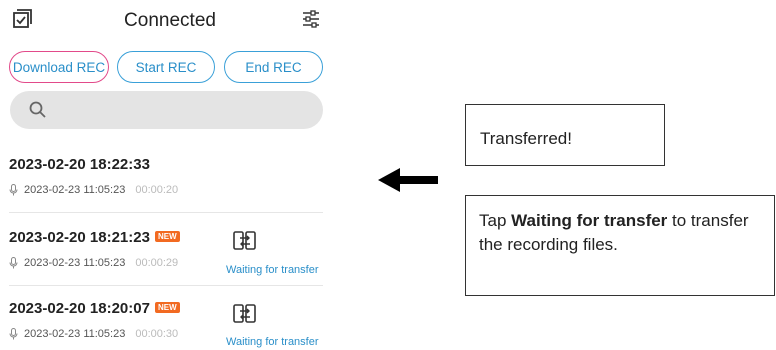  What do you see at coordinates (38, 110) in the screenshot?
I see `search-icon` at bounding box center [38, 110].